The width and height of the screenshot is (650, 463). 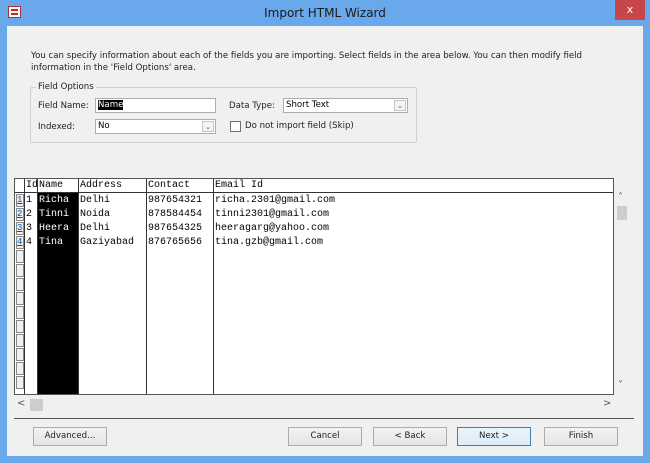 What do you see at coordinates (607, 403) in the screenshot?
I see `scroll-right-icon: >` at bounding box center [607, 403].